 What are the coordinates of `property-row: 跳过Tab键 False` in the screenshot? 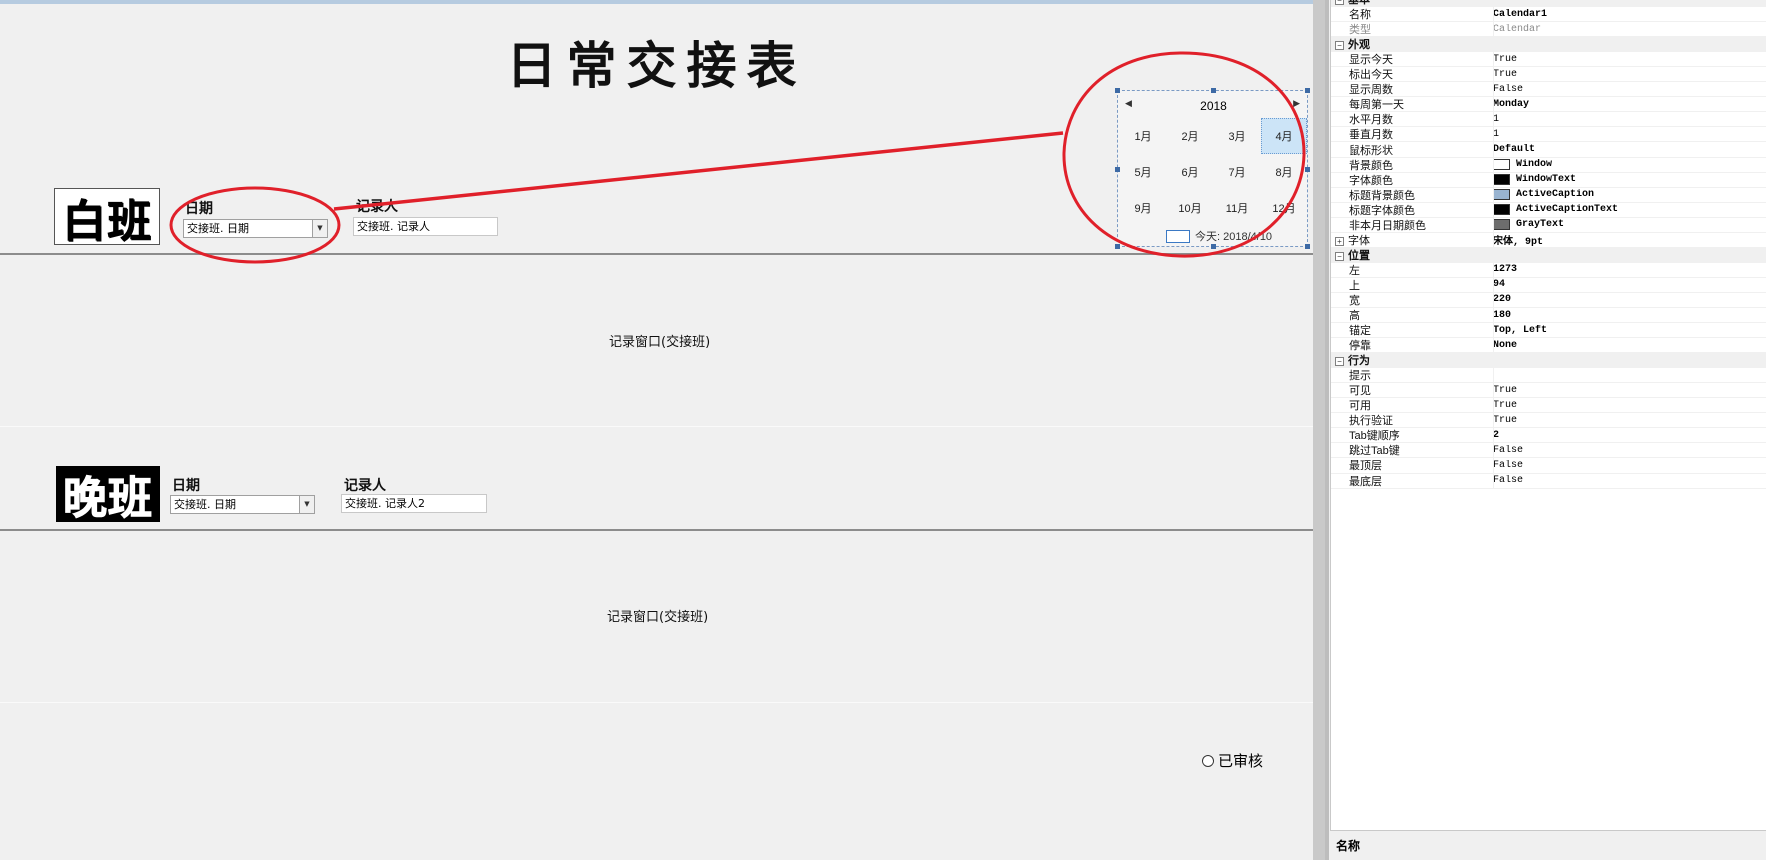 It's located at (1548, 451).